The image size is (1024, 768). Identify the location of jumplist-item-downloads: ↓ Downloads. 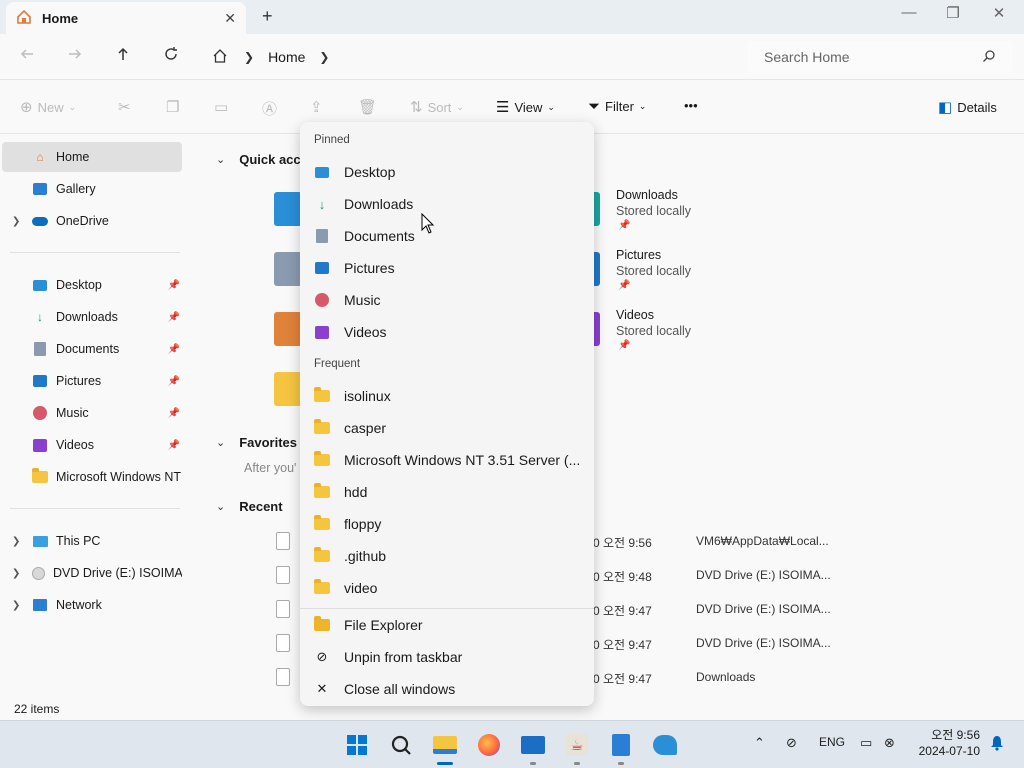
(448, 204).